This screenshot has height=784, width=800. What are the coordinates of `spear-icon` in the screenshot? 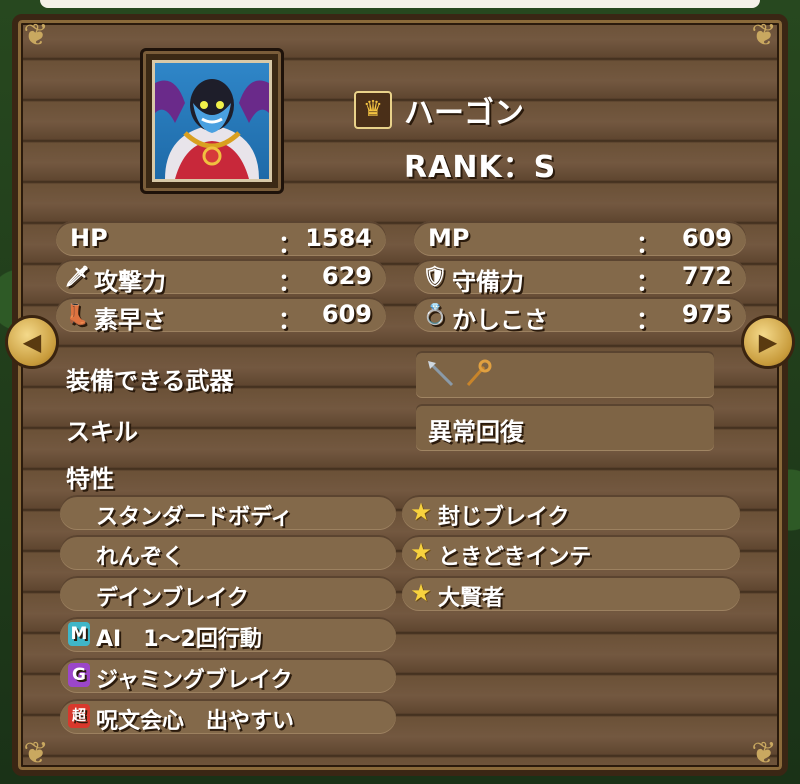 It's located at (441, 374).